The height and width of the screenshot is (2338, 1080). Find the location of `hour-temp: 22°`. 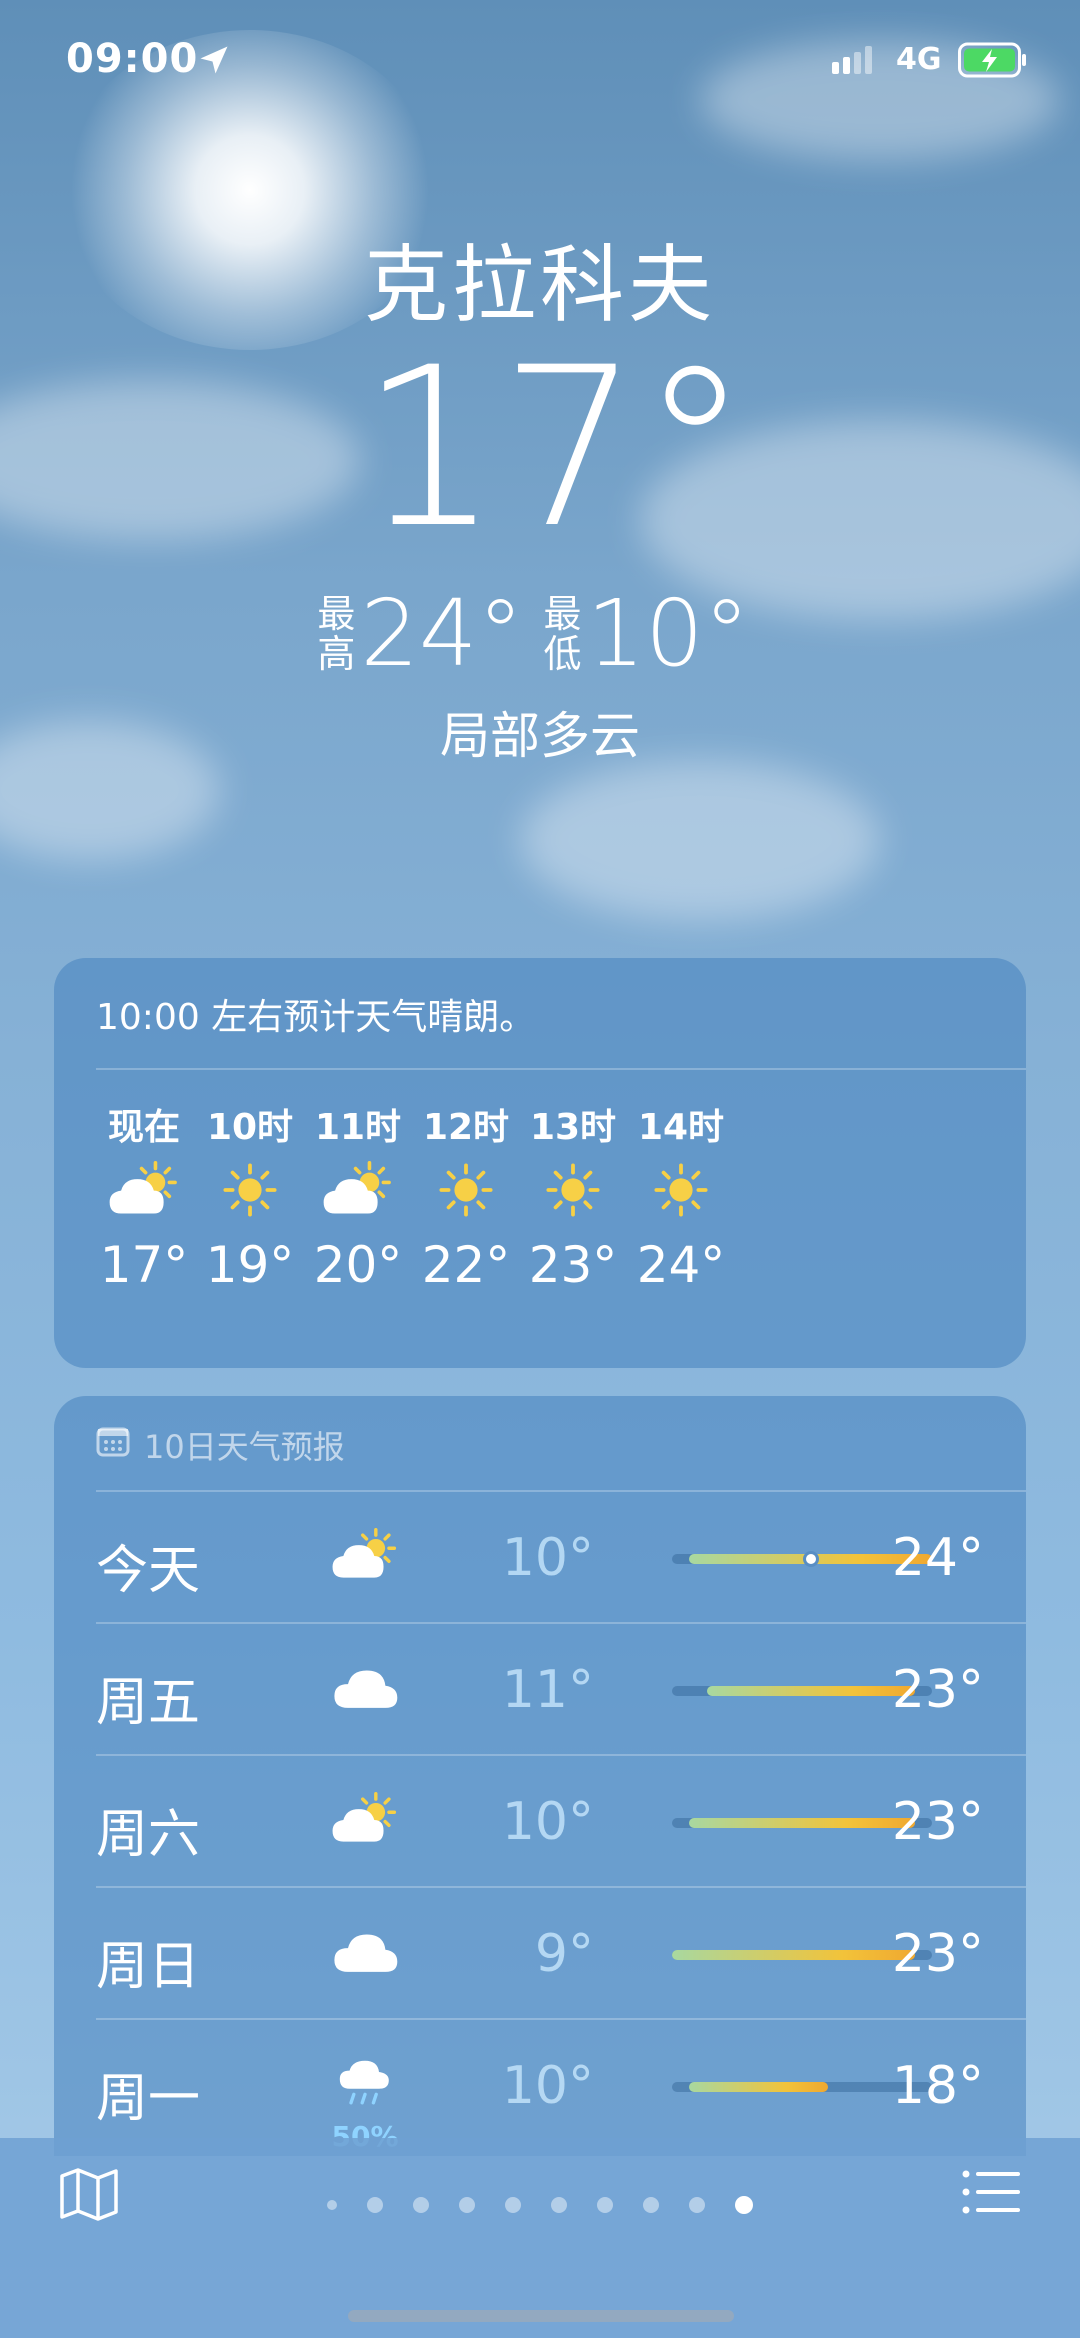

hour-temp: 22° is located at coordinates (466, 1265).